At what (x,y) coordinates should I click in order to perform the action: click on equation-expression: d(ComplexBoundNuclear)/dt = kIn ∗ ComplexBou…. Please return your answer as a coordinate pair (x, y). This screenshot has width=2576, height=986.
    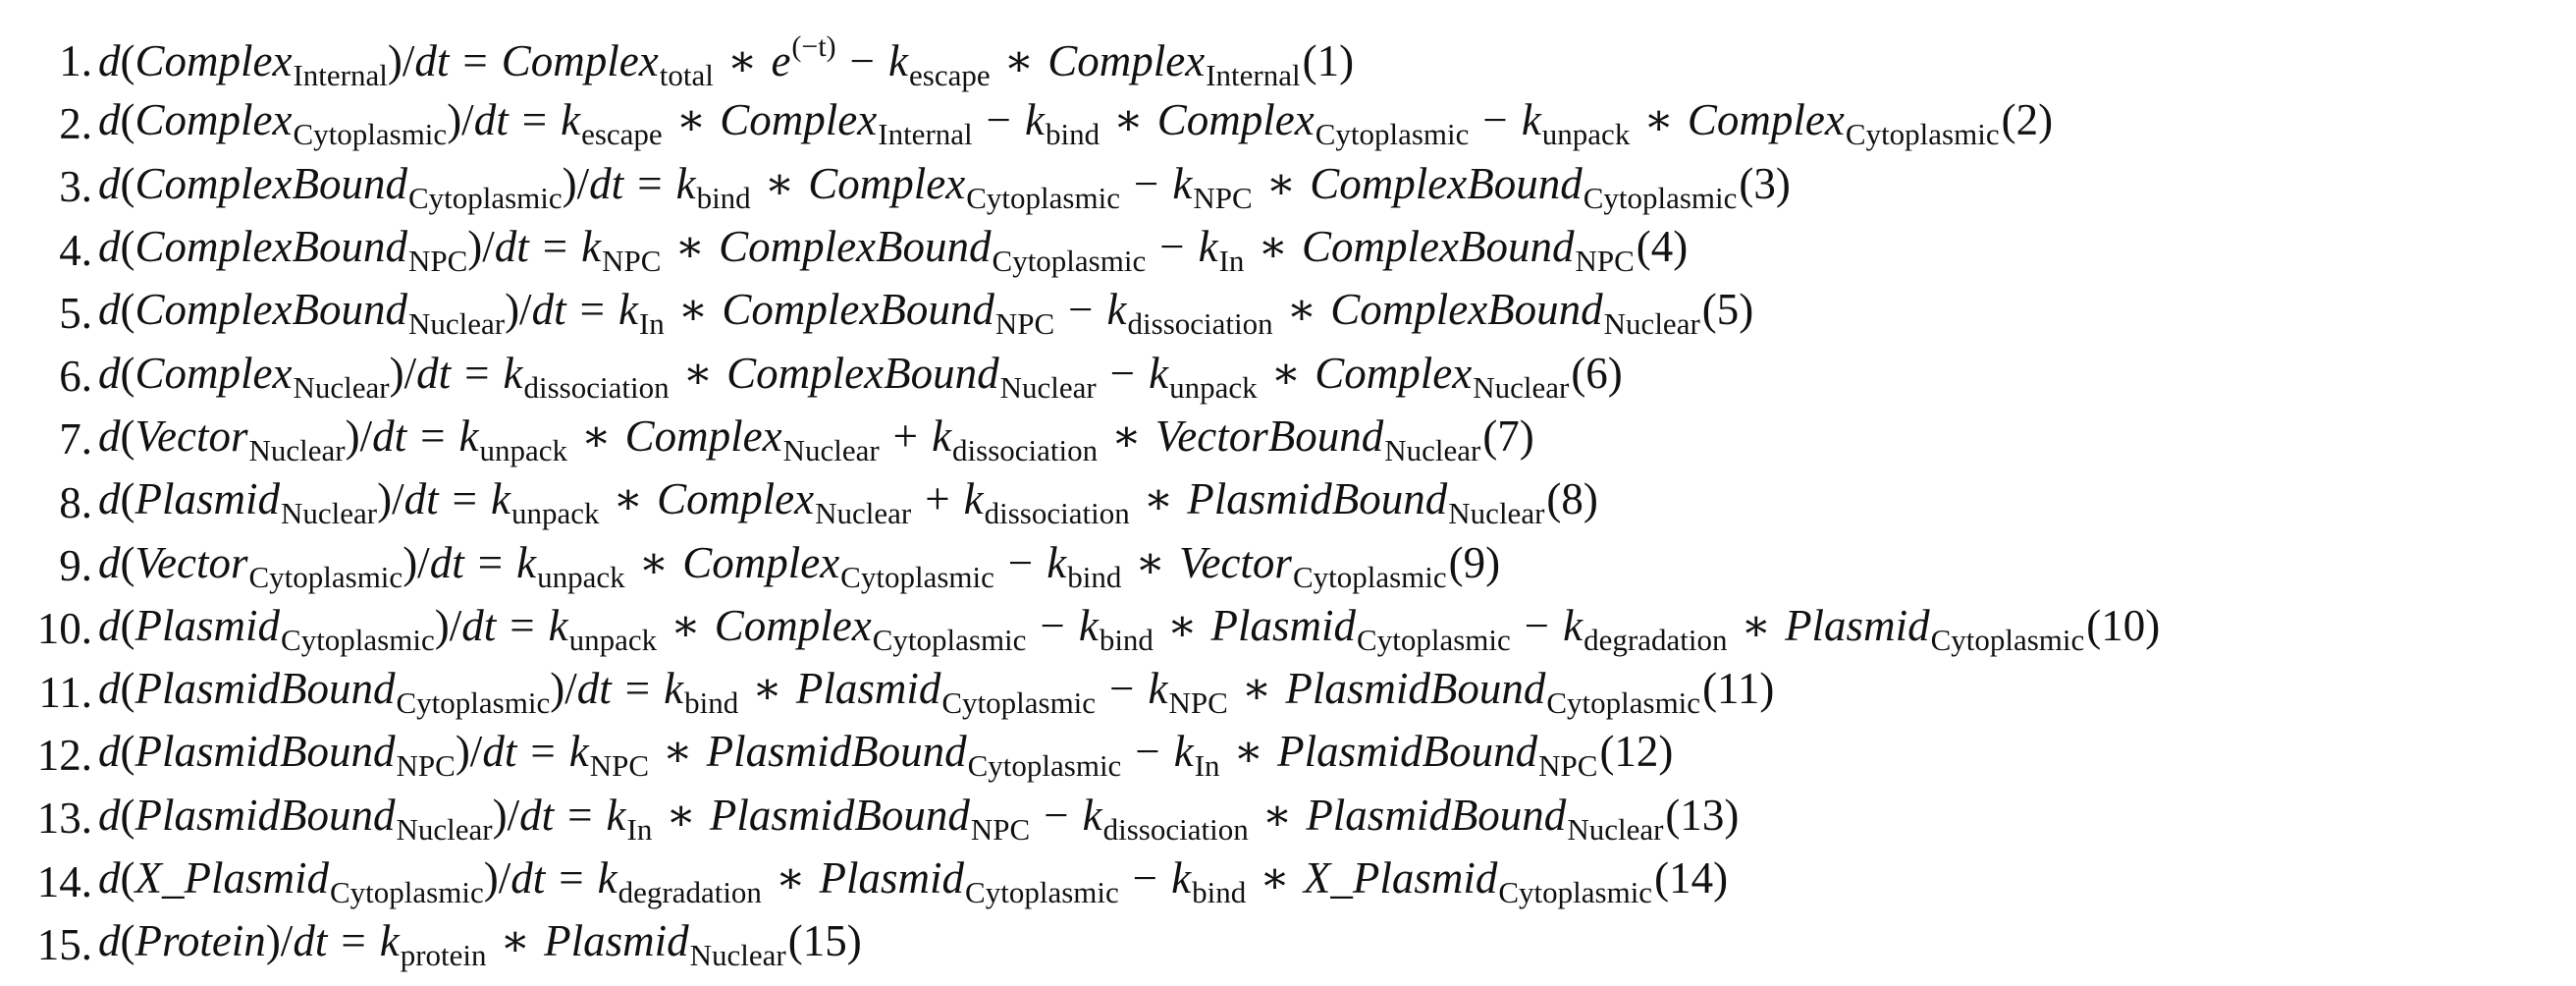
    Looking at the image, I should click on (925, 312).